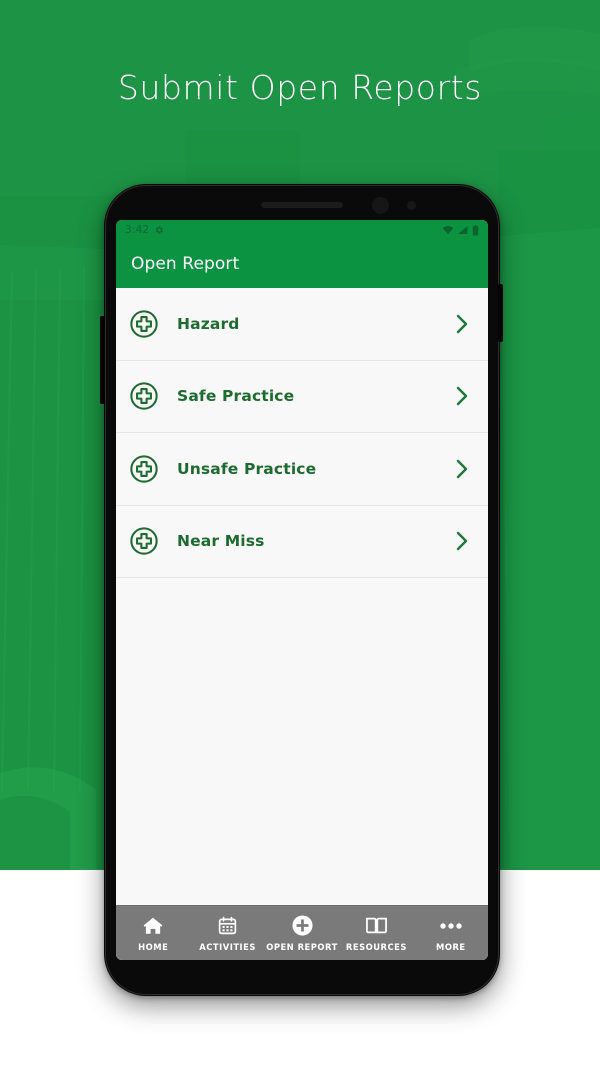  What do you see at coordinates (227, 926) in the screenshot?
I see `calendar-icon` at bounding box center [227, 926].